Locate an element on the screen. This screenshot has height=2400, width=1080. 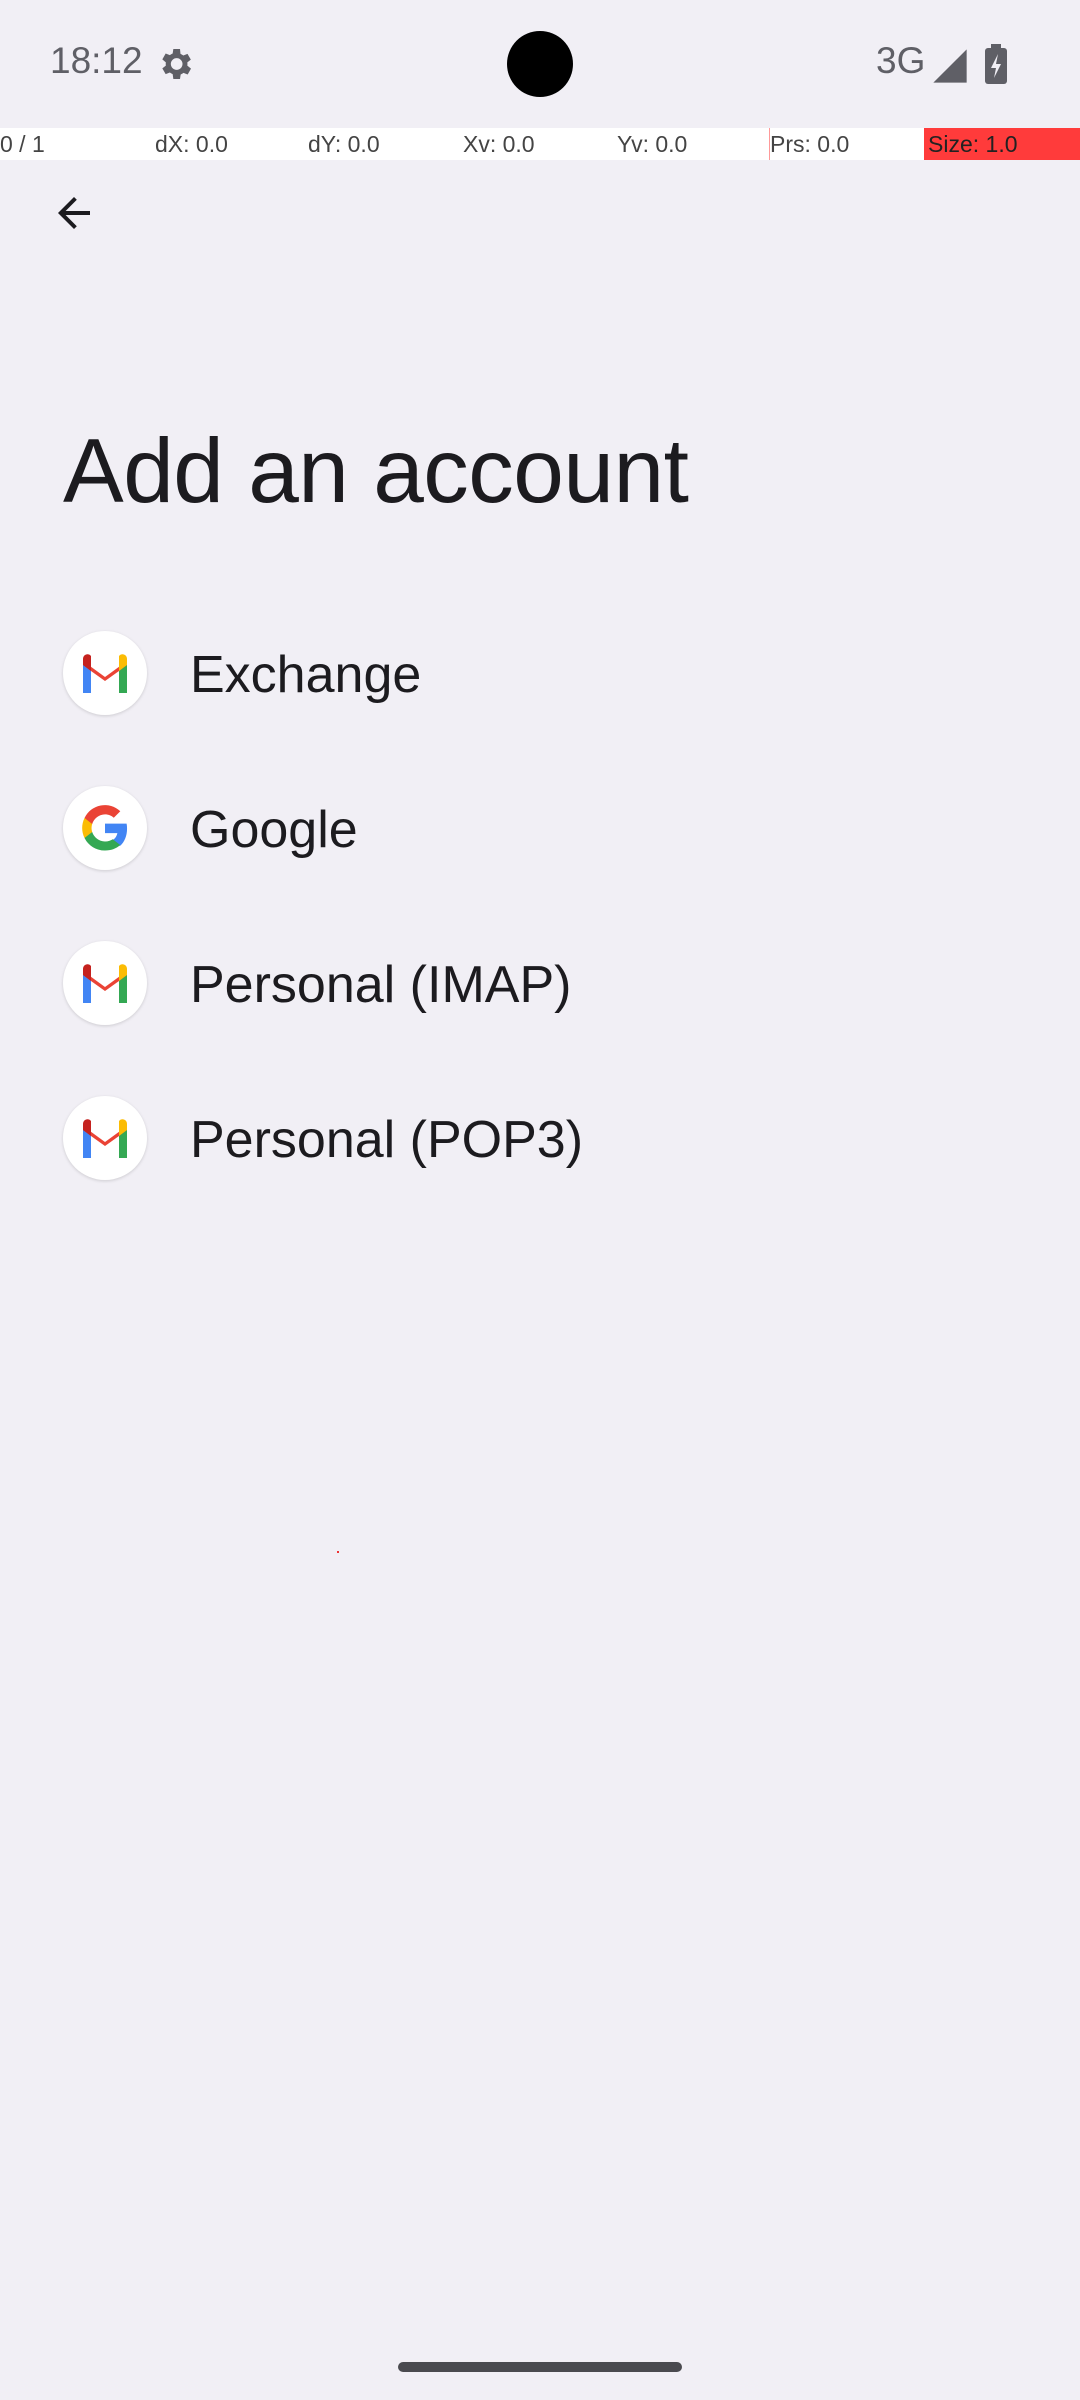
page-title: Add an account is located at coordinates (376, 471).